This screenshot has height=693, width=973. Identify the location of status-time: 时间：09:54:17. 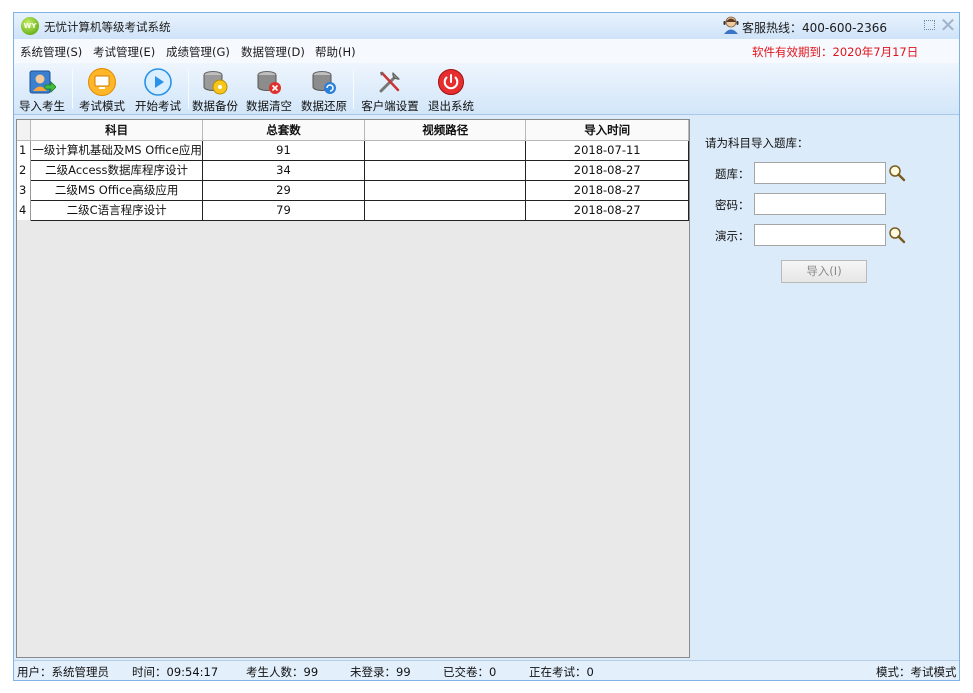
(175, 672).